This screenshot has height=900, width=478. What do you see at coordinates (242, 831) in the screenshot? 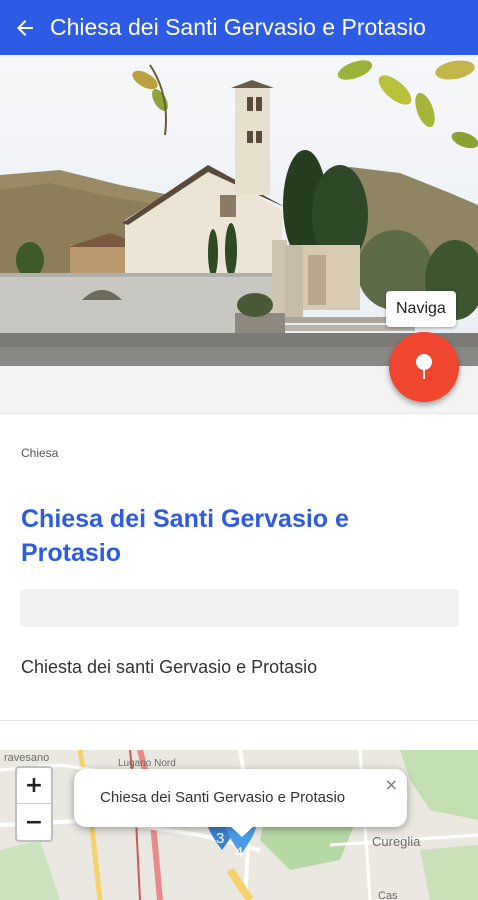
I see `popup-tip` at bounding box center [242, 831].